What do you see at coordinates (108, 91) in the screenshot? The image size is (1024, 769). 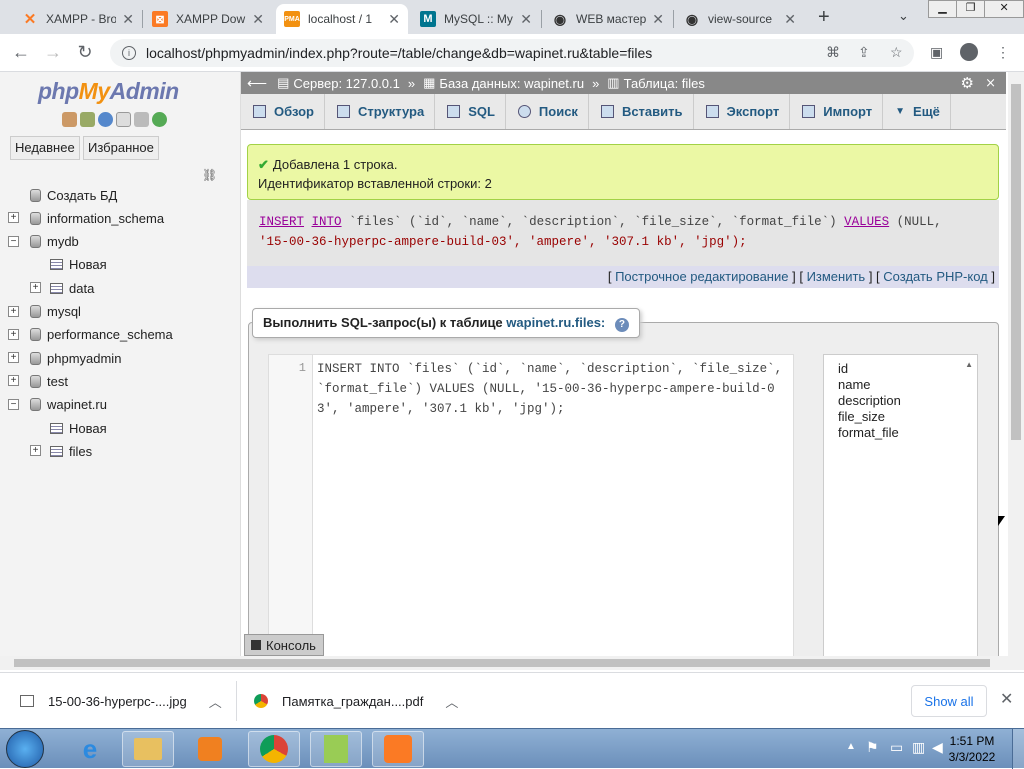 I see `phpmyadmin-logo: phpMyAdmin` at bounding box center [108, 91].